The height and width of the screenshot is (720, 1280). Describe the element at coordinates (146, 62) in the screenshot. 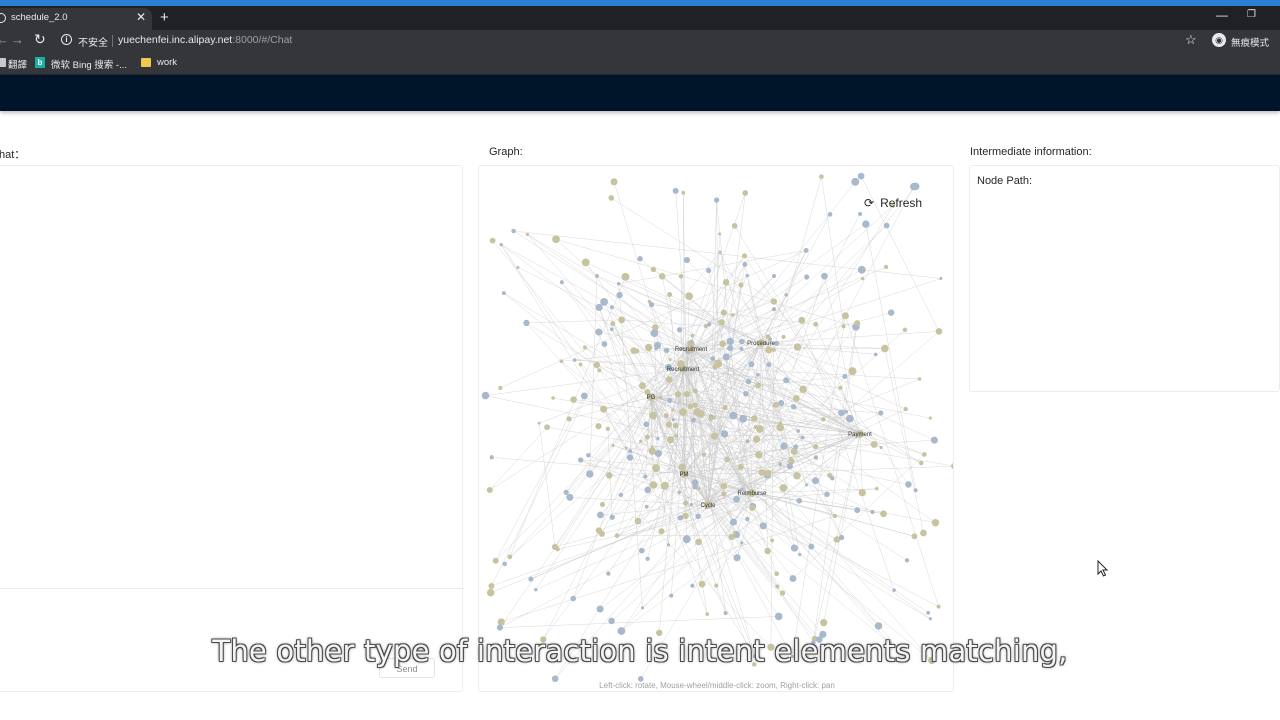

I see `folder-icon` at that location.